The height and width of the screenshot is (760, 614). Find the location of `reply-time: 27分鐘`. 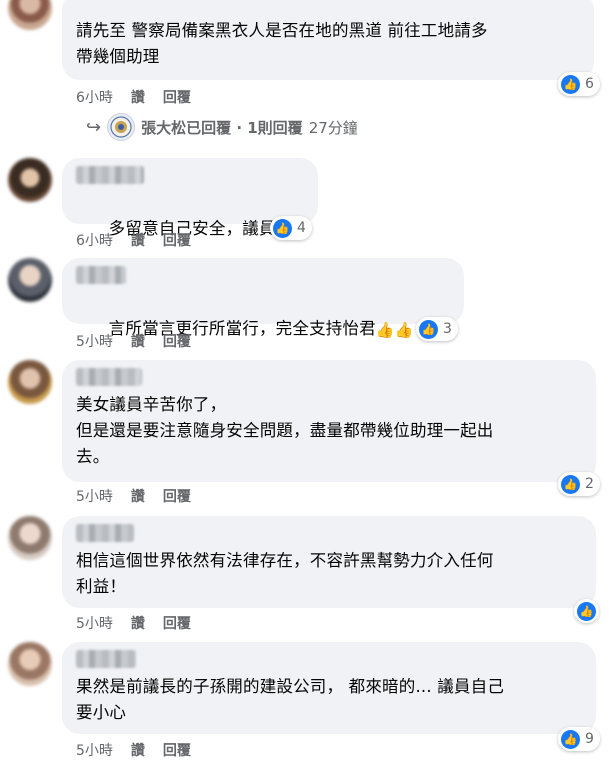

reply-time: 27分鐘 is located at coordinates (333, 127).